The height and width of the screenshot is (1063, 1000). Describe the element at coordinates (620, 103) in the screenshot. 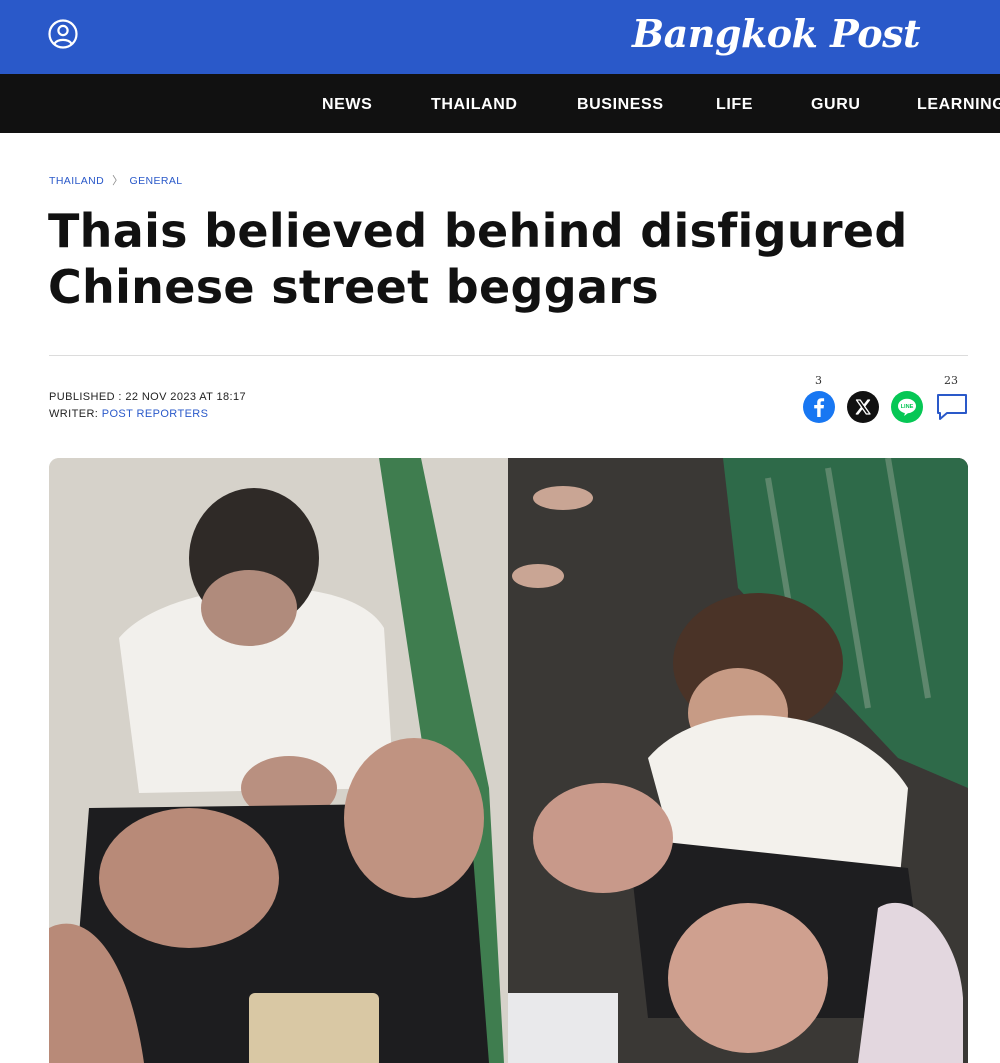

I see `nav-item-business: BUSINESS` at that location.